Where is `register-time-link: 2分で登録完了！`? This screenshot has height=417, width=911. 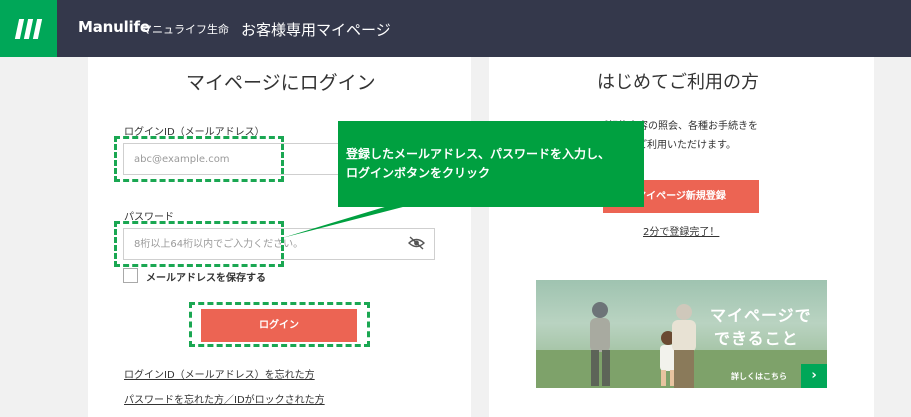 register-time-link: 2分で登録完了！ is located at coordinates (681, 230).